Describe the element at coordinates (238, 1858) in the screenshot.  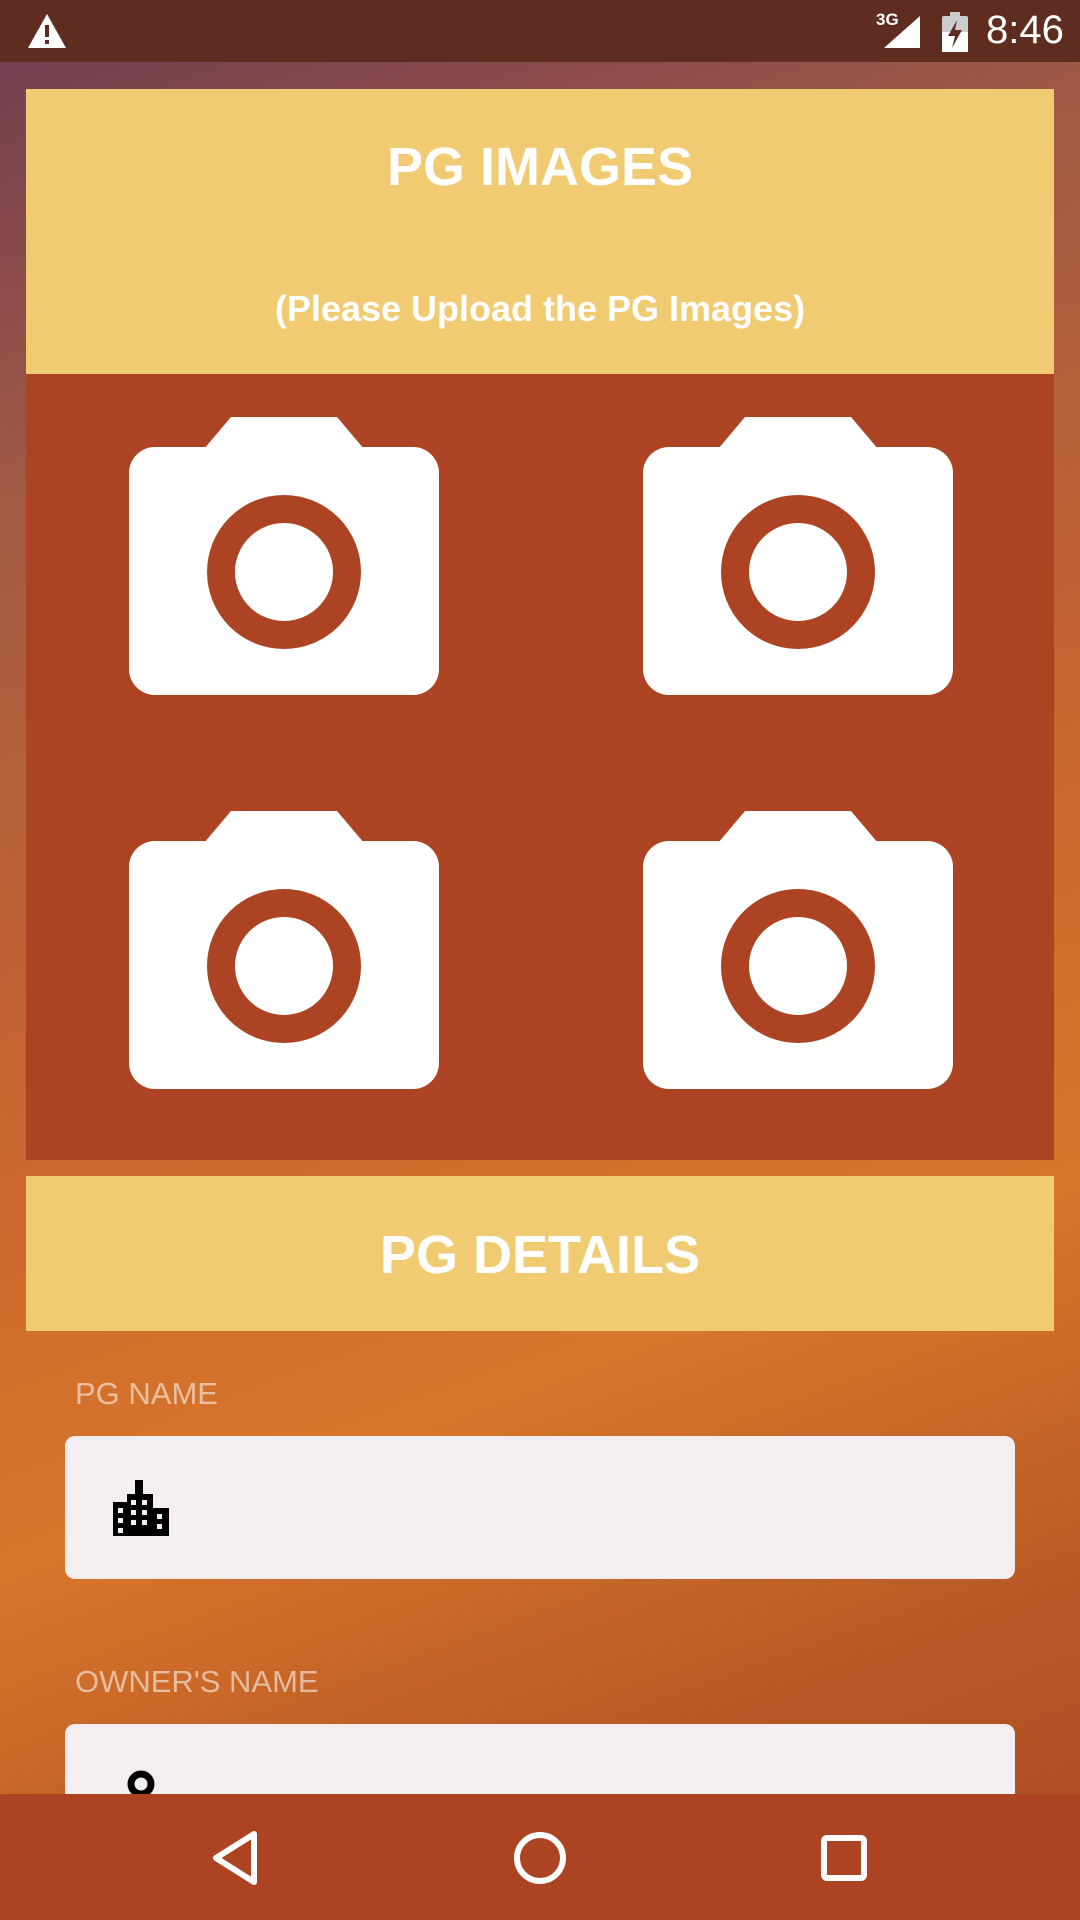
I see `back-icon` at that location.